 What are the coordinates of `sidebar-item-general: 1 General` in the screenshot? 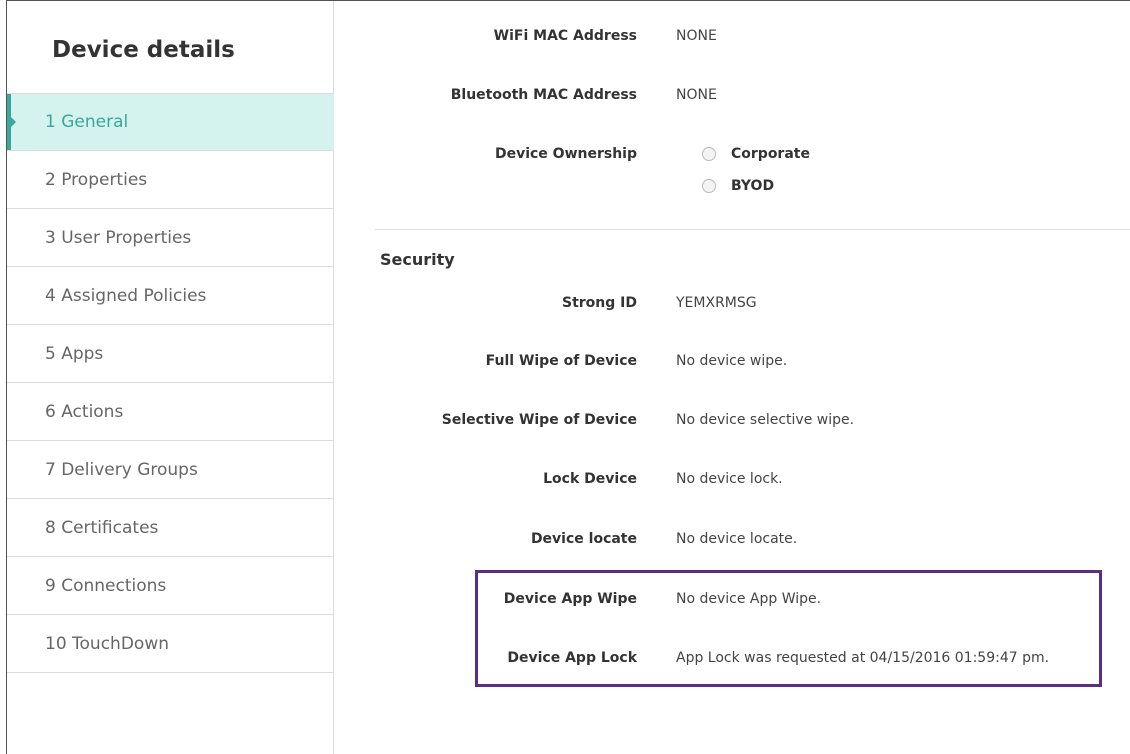 It's located at (170, 122).